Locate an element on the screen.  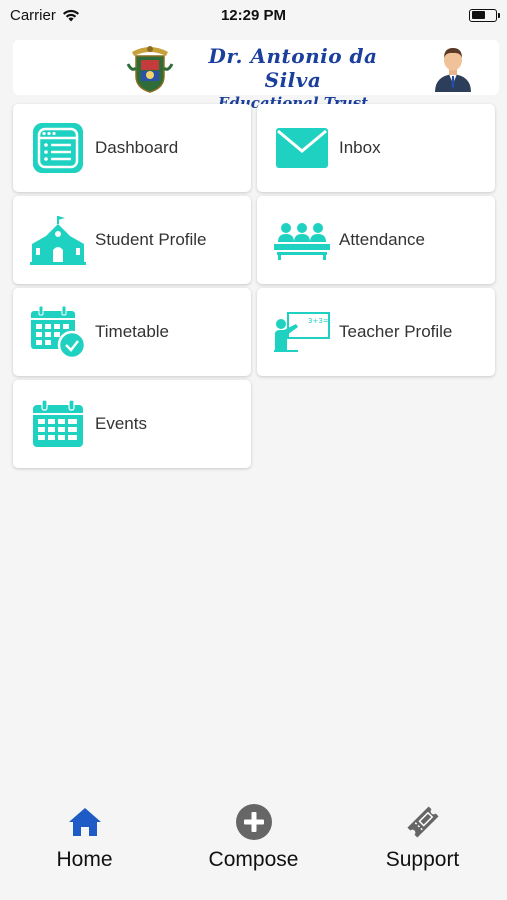
plus-circle-icon is located at coordinates (254, 822).